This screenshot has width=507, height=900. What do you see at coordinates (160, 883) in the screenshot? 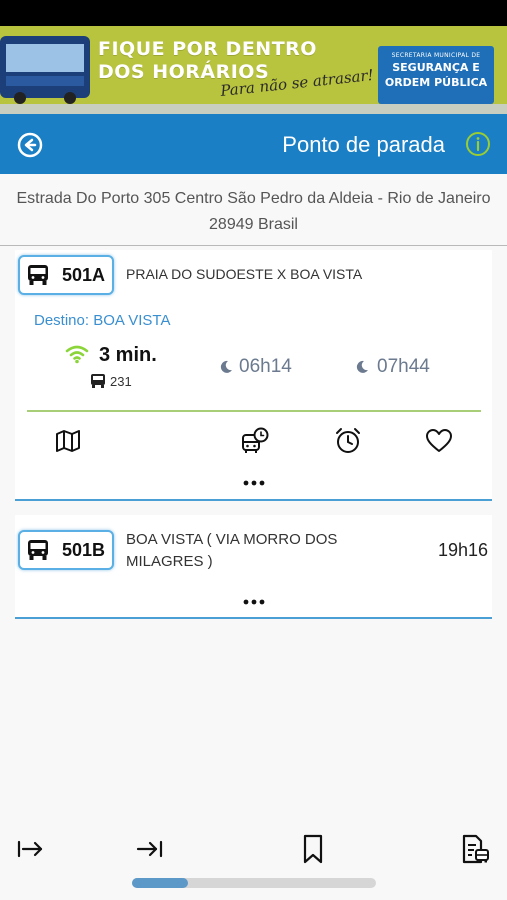
I see `scroll-indicator-thumb` at bounding box center [160, 883].